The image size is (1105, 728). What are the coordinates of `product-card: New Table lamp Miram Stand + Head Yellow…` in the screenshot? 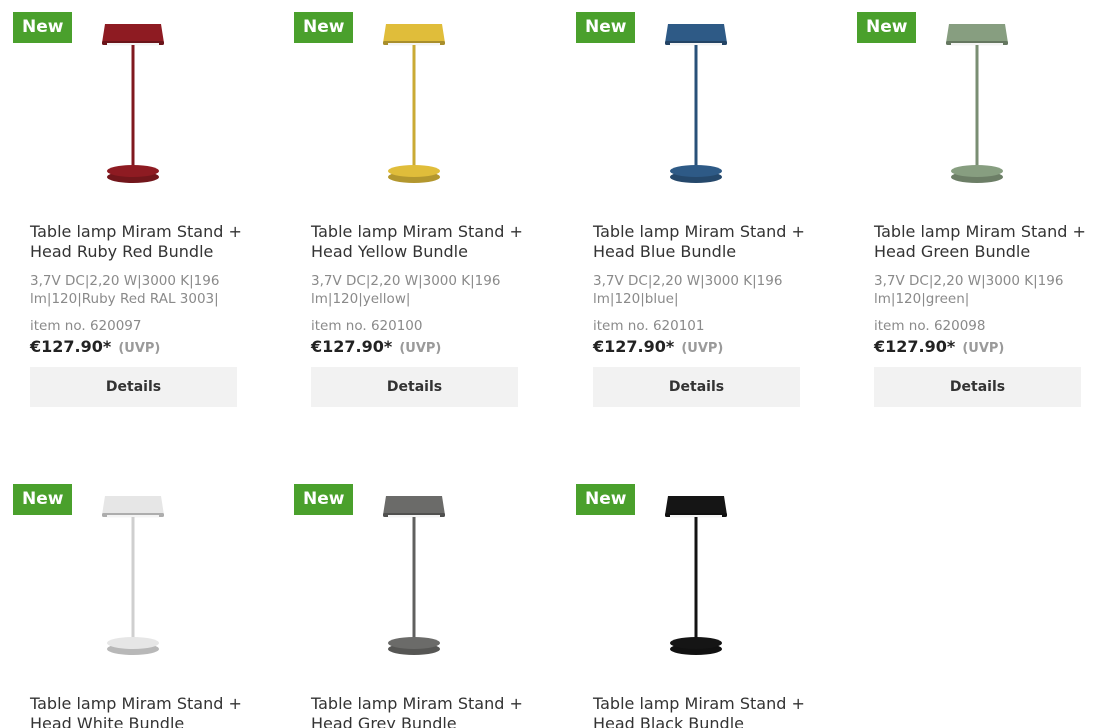 It's located at (425, 209).